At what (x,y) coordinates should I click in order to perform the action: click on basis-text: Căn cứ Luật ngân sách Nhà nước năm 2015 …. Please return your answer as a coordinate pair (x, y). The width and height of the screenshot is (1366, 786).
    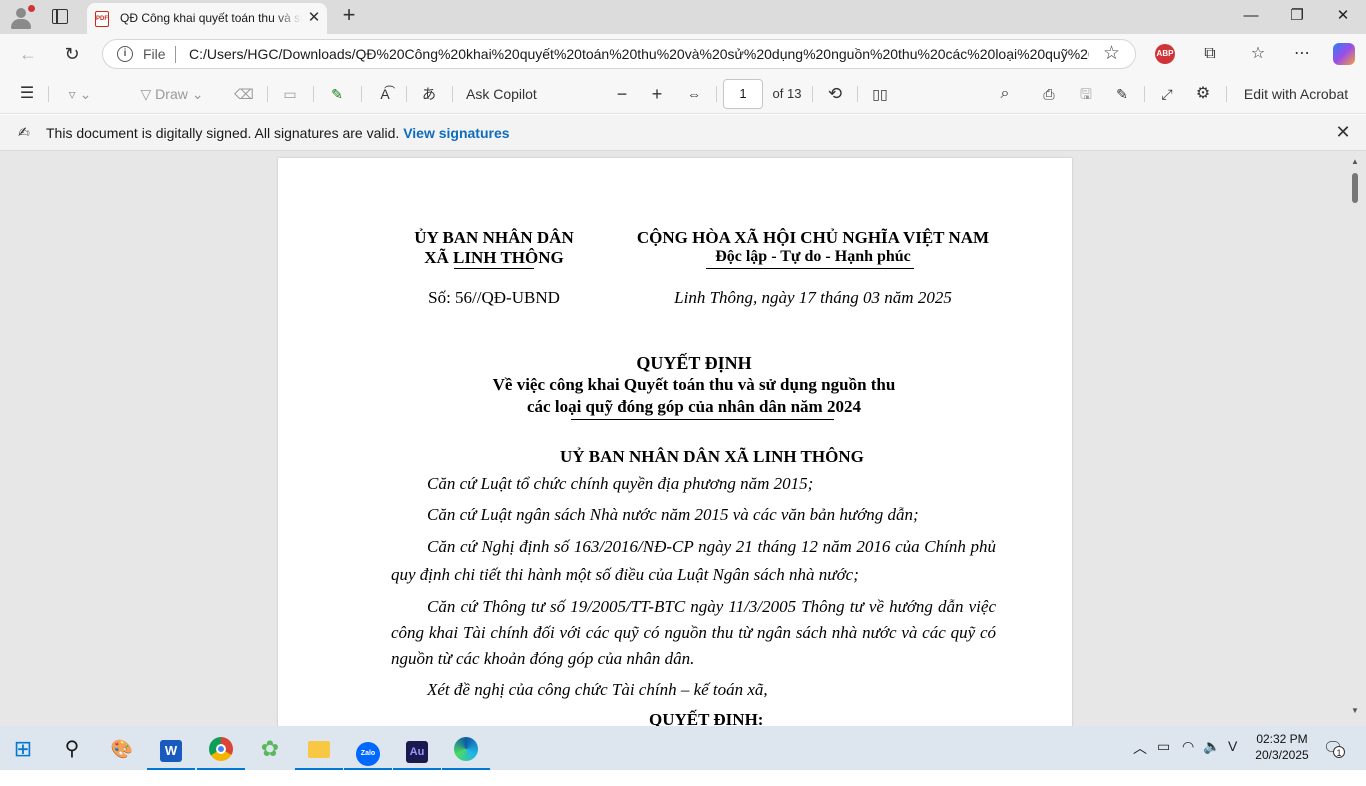
    Looking at the image, I should click on (673, 514).